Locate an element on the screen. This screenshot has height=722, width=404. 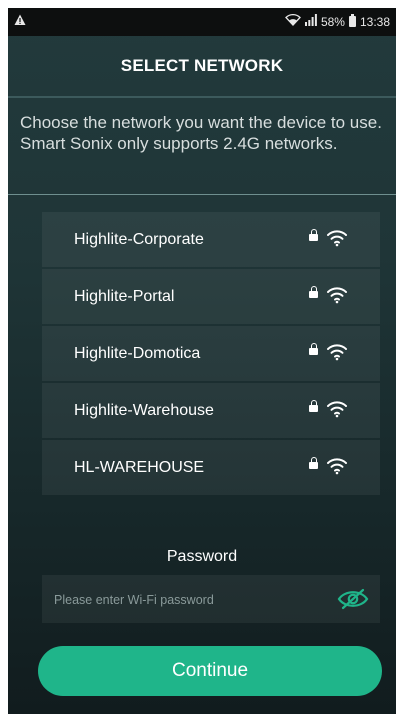
network-name: Highlite-Warehouse is located at coordinates (144, 410).